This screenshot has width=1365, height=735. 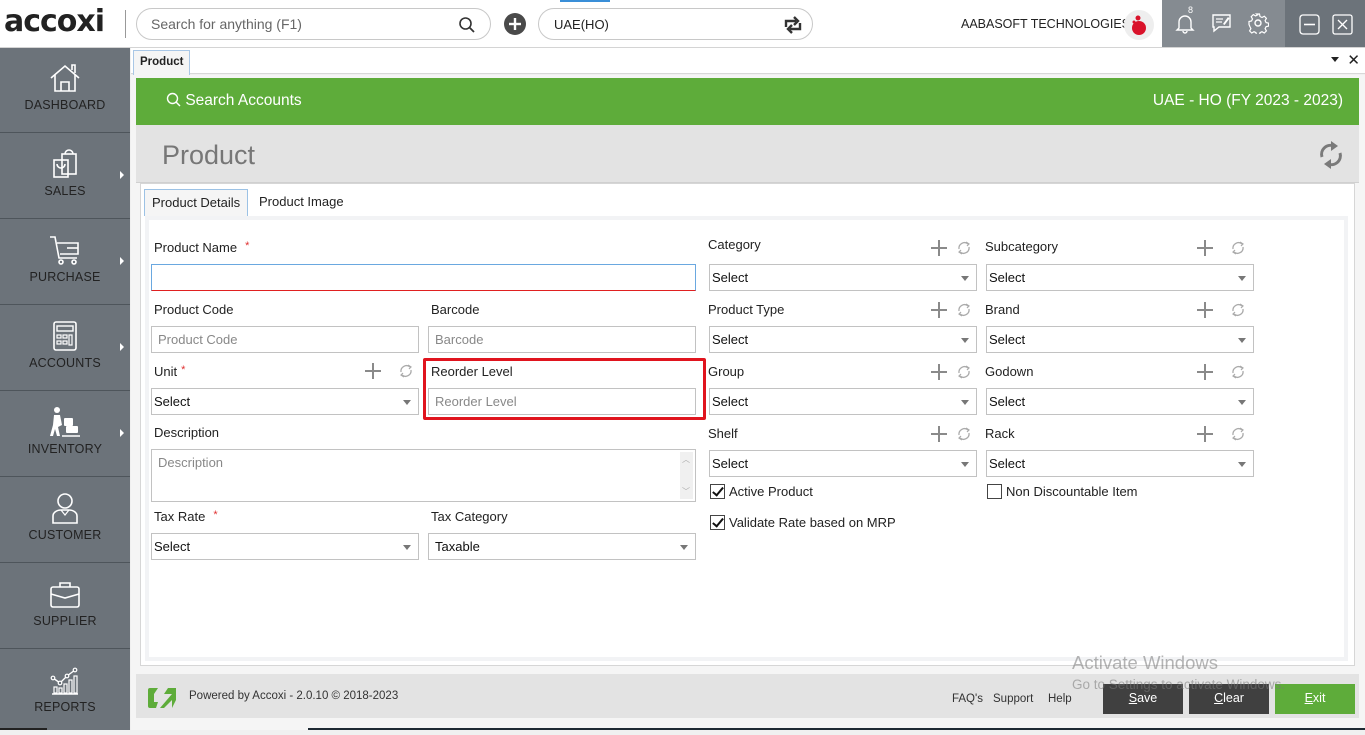 What do you see at coordinates (1222, 24) in the screenshot?
I see `message-icon` at bounding box center [1222, 24].